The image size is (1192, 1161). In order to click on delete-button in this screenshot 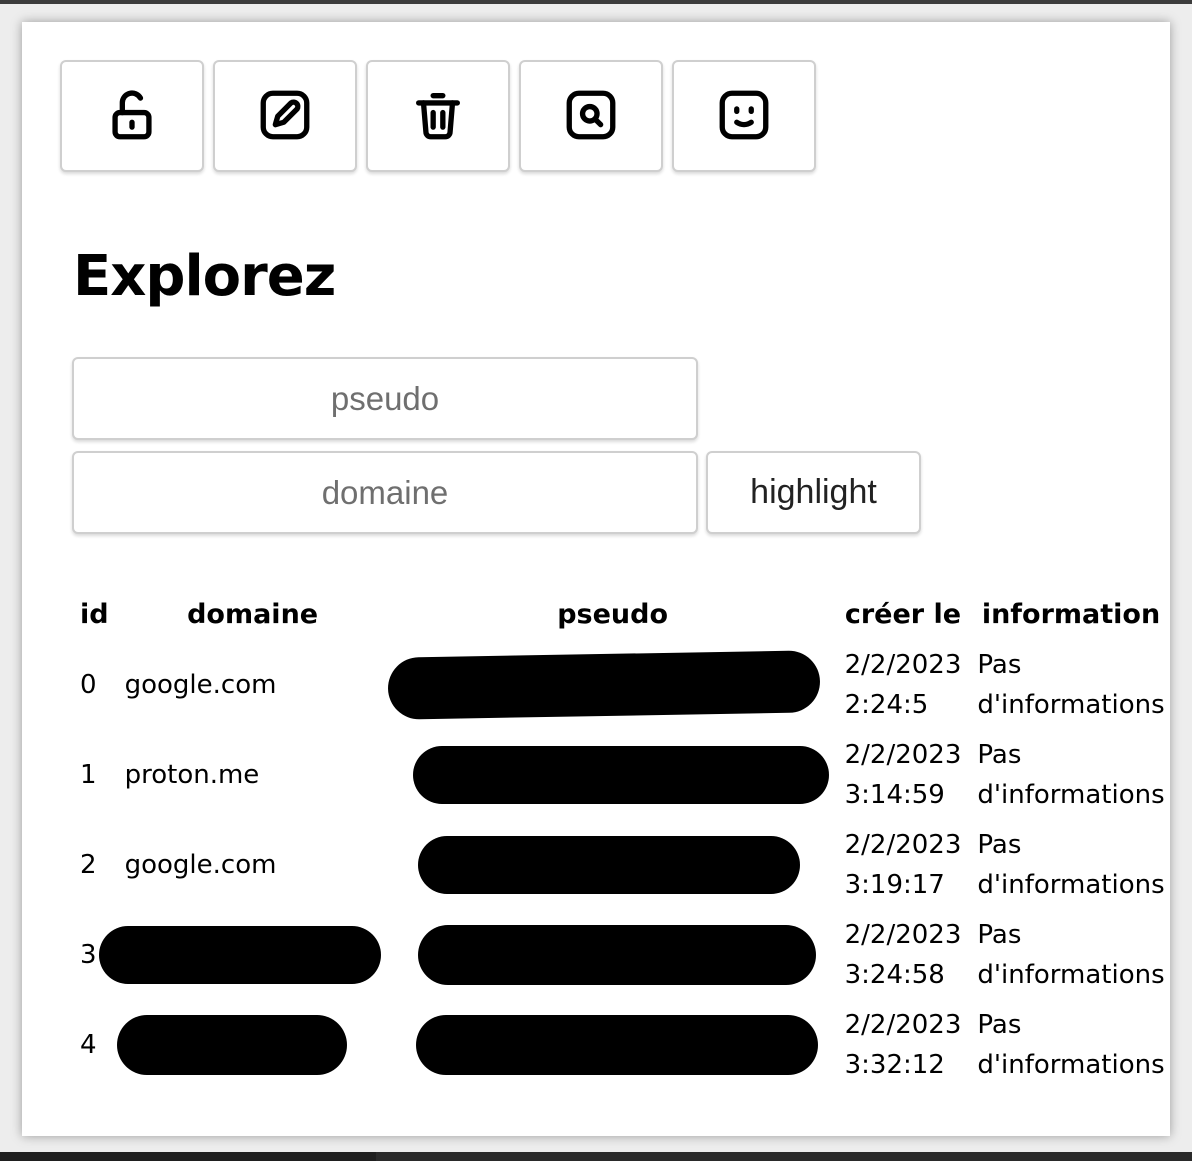, I will do `click(438, 116)`.